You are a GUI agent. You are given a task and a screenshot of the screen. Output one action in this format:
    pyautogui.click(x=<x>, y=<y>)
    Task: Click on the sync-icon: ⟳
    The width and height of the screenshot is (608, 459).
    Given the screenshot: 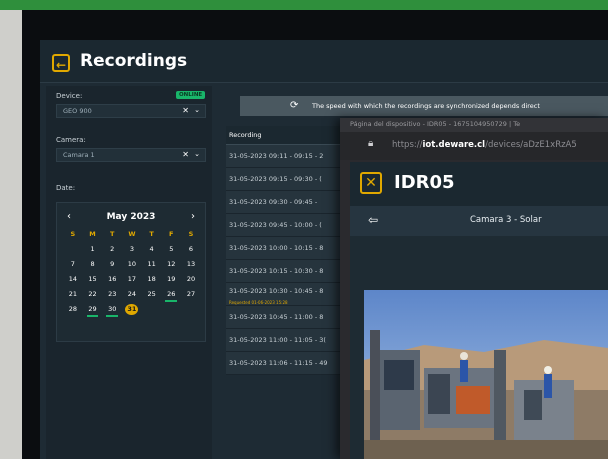 What is the action you would take?
    pyautogui.click(x=294, y=105)
    